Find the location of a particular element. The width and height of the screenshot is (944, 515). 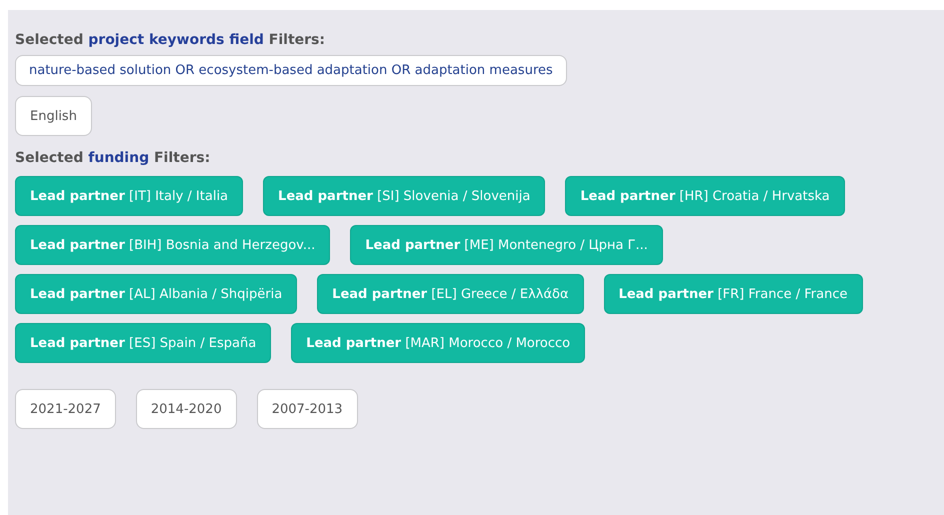

filter-tag: Lead partner [EL] Greece / Ελλάδα is located at coordinates (450, 294).